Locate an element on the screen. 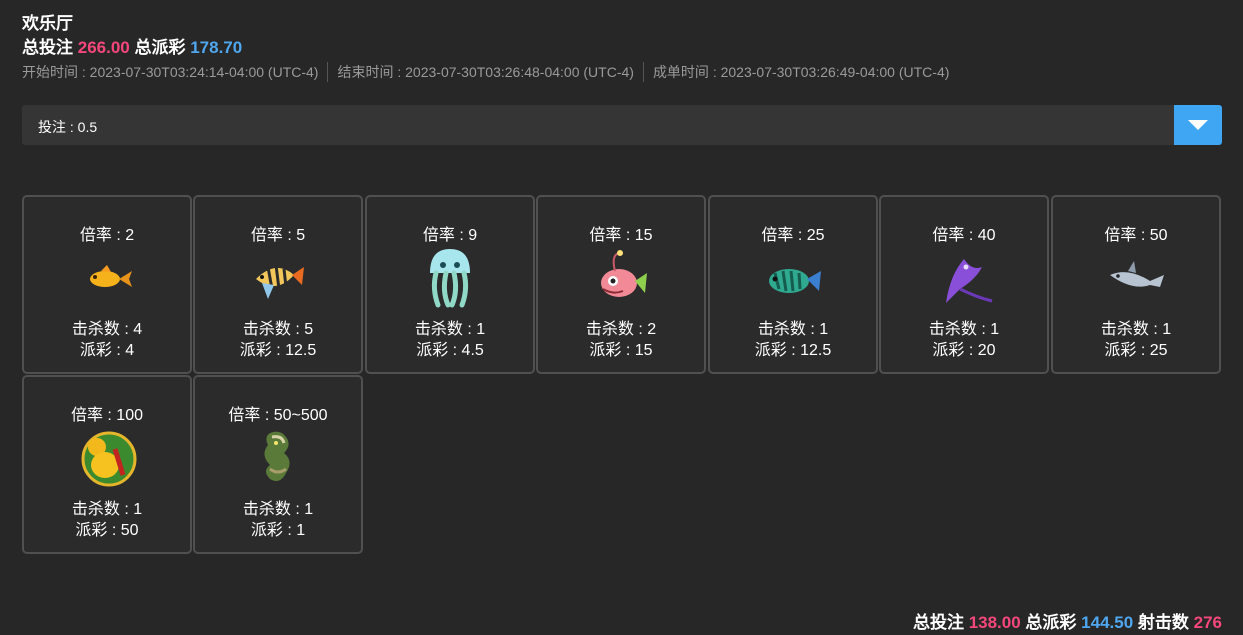  angelfish-icon is located at coordinates (280, 281).